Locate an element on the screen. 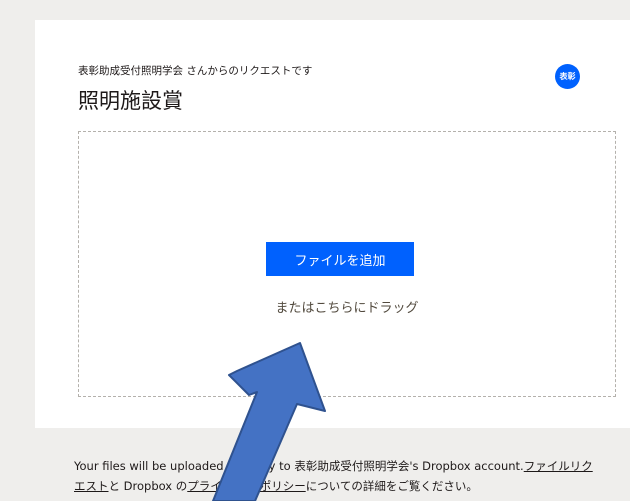 The image size is (630, 501). drag-hint-text: またはこちらにドラッグ is located at coordinates (347, 308).